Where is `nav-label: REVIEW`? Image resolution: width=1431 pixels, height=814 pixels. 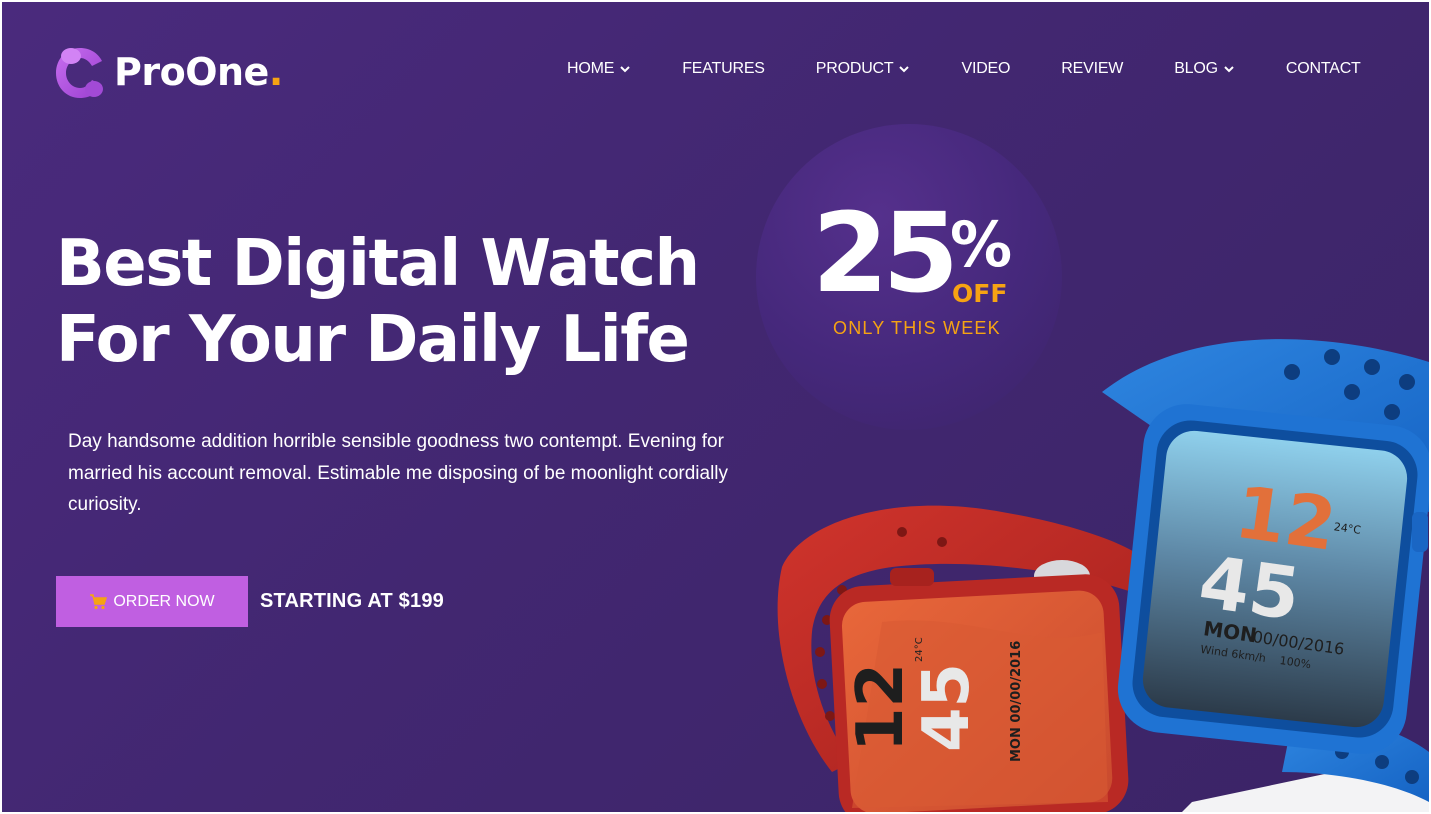 nav-label: REVIEW is located at coordinates (1092, 68).